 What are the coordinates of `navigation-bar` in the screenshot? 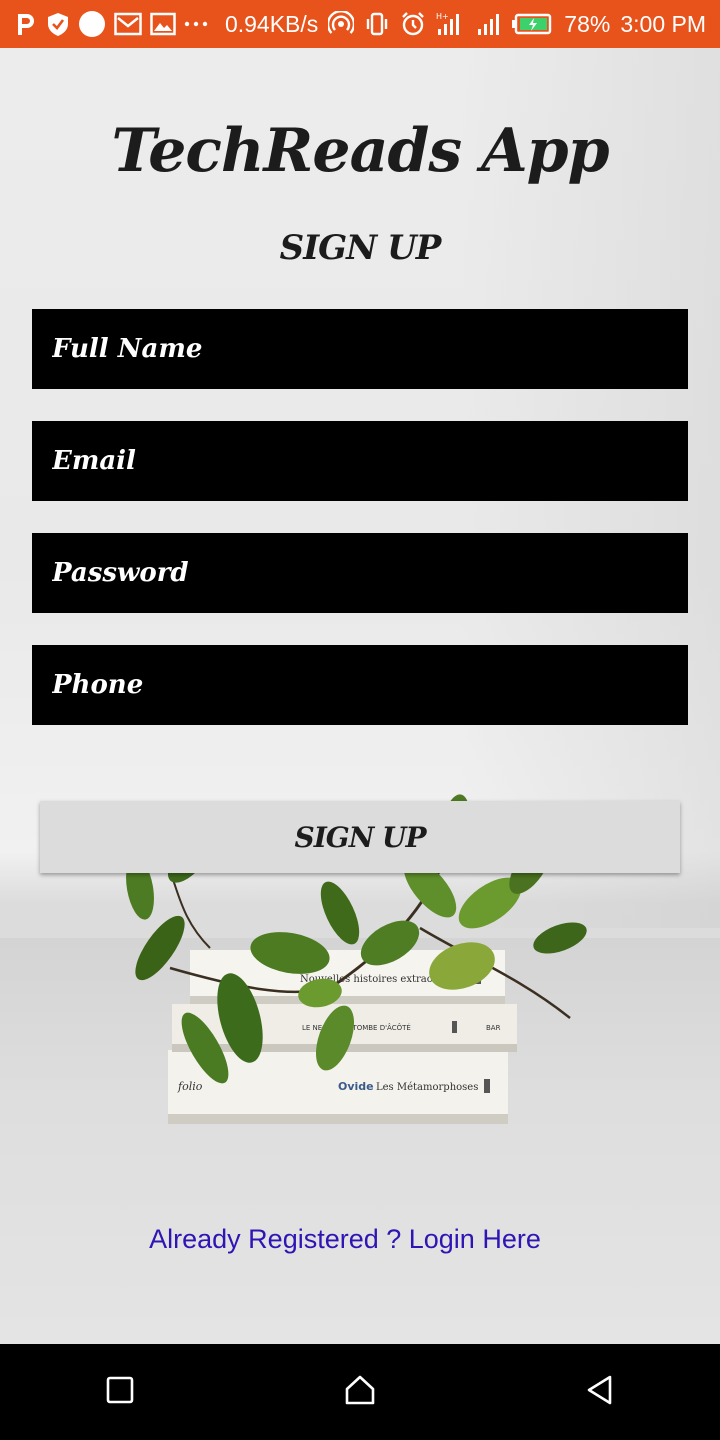 It's located at (360, 1392).